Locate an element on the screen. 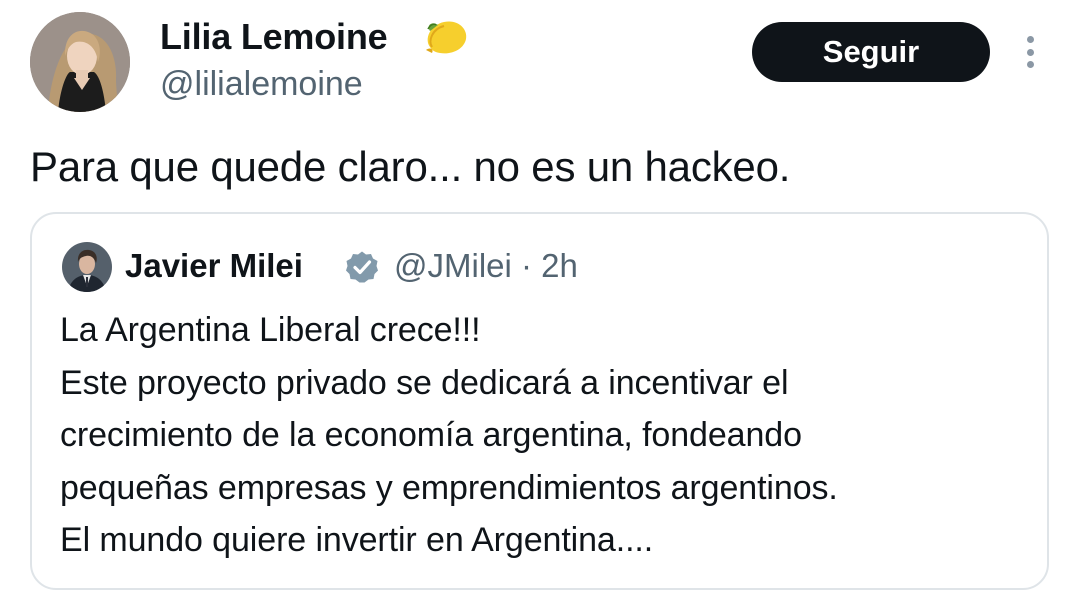  lemon-icon is located at coordinates (446, 37).